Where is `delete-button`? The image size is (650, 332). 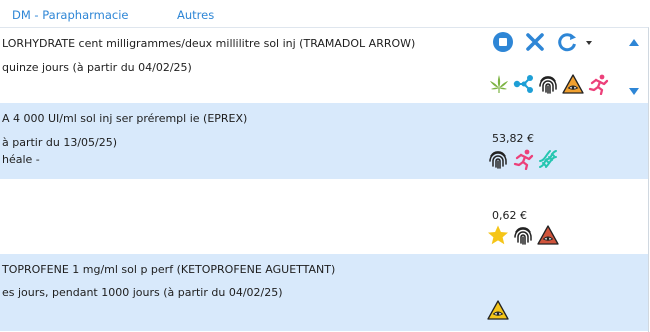 delete-button is located at coordinates (535, 43).